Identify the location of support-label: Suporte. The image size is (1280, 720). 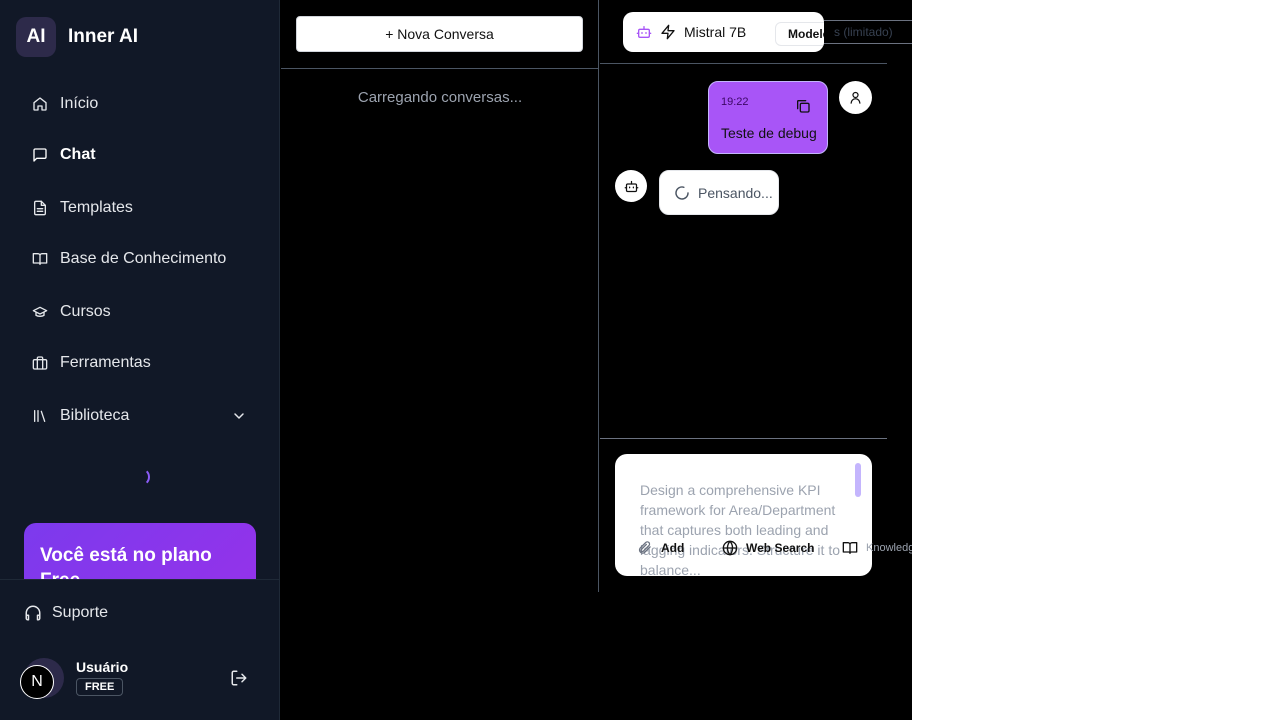
(80, 612).